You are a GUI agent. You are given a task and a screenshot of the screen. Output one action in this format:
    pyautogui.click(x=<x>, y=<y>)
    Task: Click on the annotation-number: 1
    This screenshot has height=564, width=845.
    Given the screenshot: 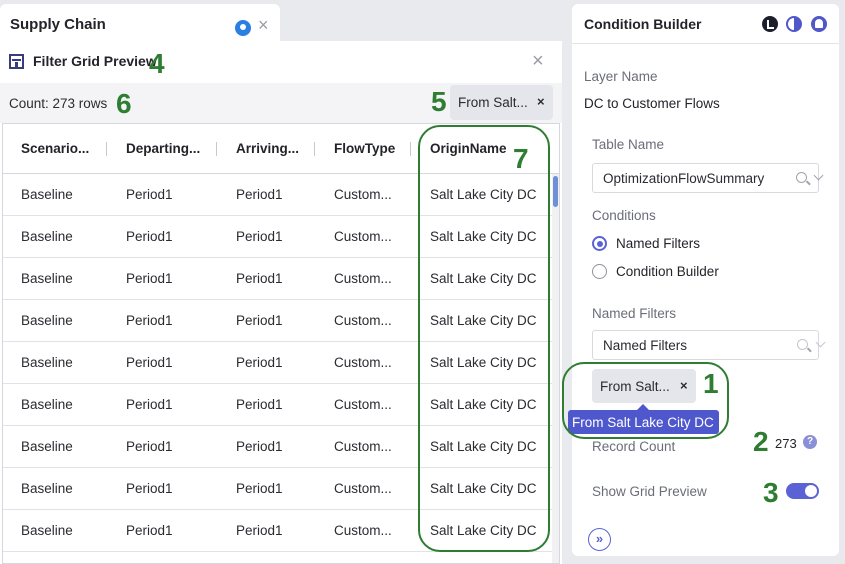 What is the action you would take?
    pyautogui.click(x=711, y=383)
    